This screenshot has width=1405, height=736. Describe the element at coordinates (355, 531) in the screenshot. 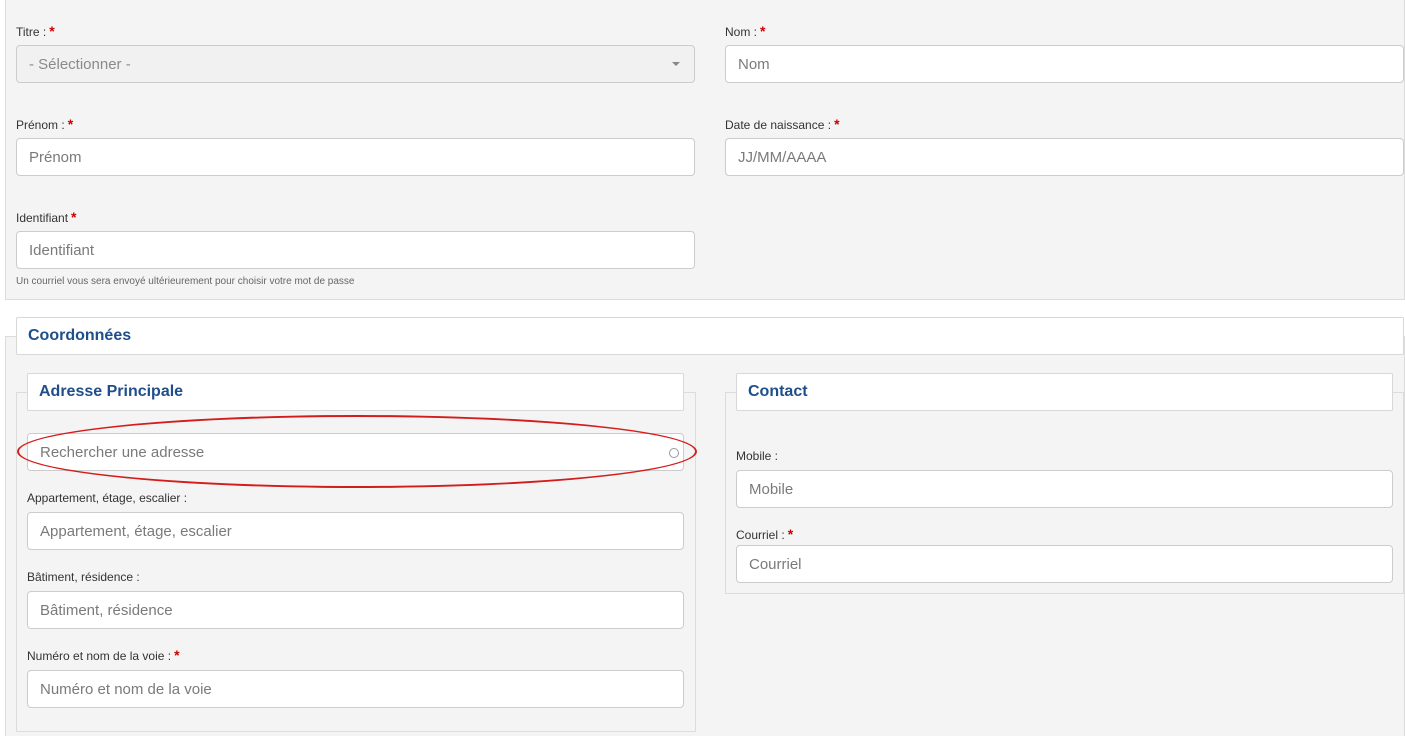

I see `apt-input` at that location.